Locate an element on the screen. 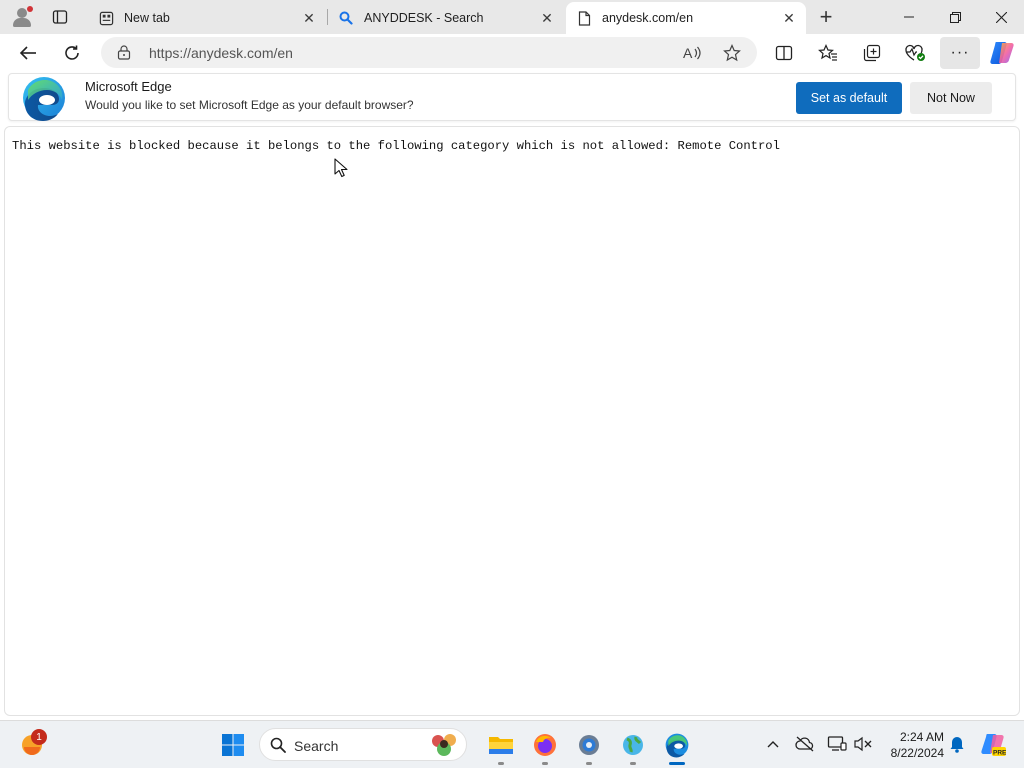  url-text: https://anydesk.com/en is located at coordinates (221, 53).